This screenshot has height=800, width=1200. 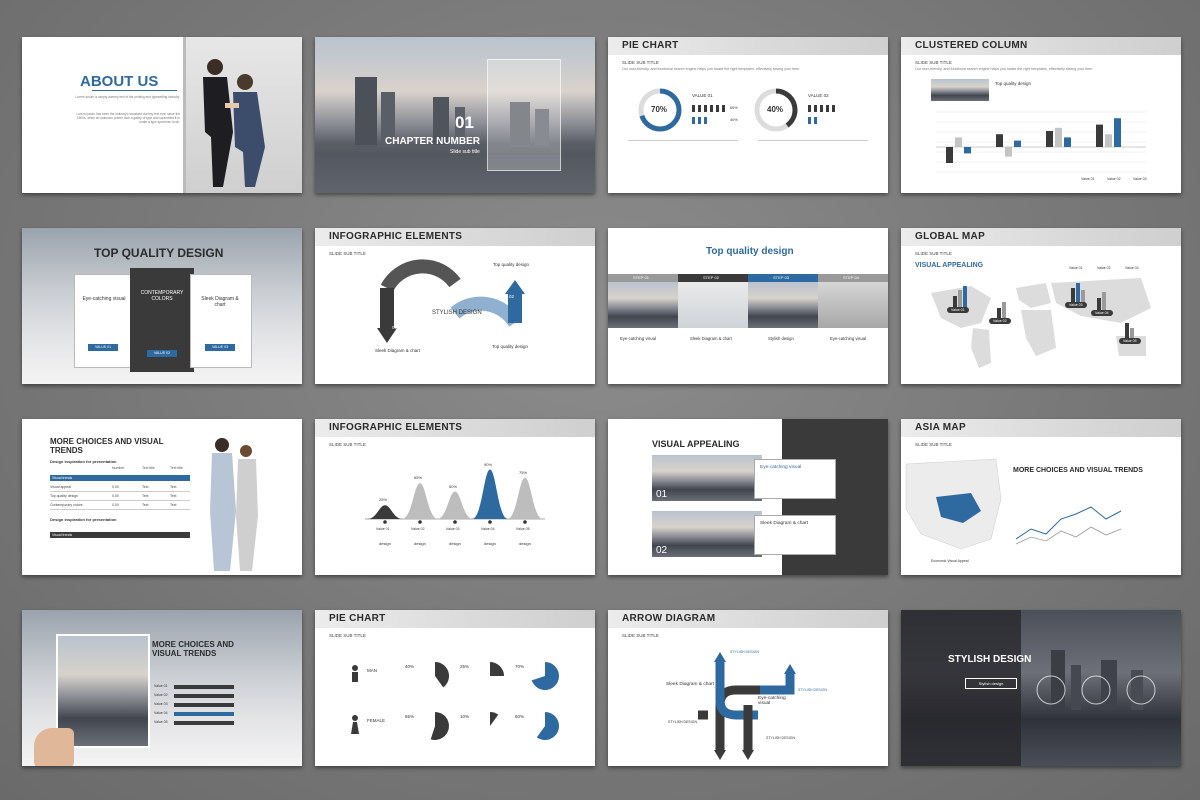 I want to click on bell-value-label: Value 03, so click(x=453, y=529).